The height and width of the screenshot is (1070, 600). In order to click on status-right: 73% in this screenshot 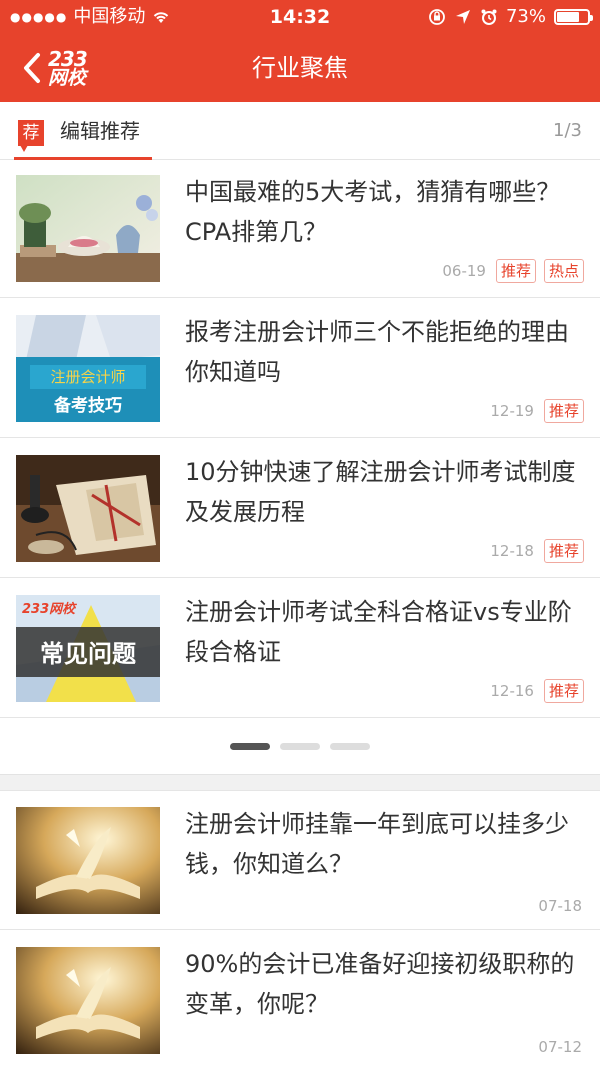, I will do `click(510, 17)`.